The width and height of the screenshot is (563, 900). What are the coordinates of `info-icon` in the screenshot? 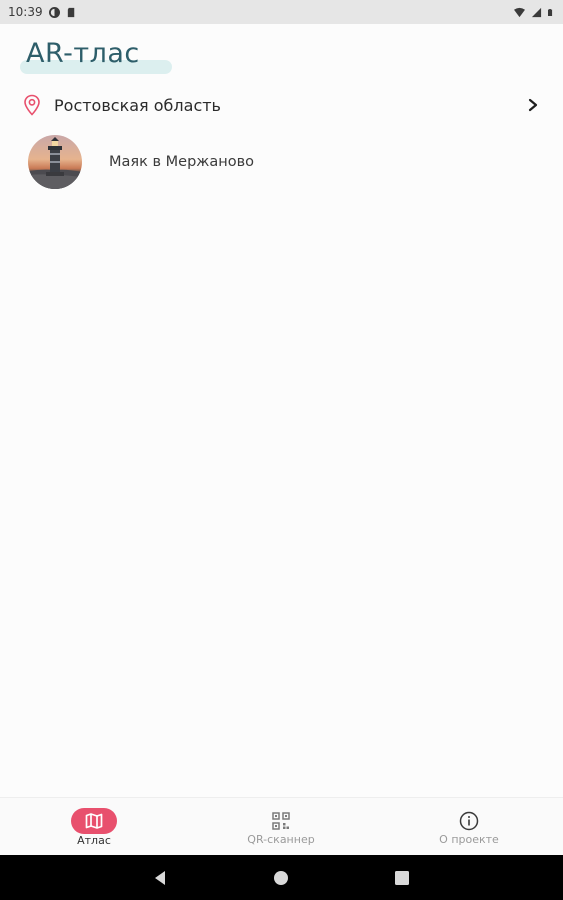 It's located at (469, 821).